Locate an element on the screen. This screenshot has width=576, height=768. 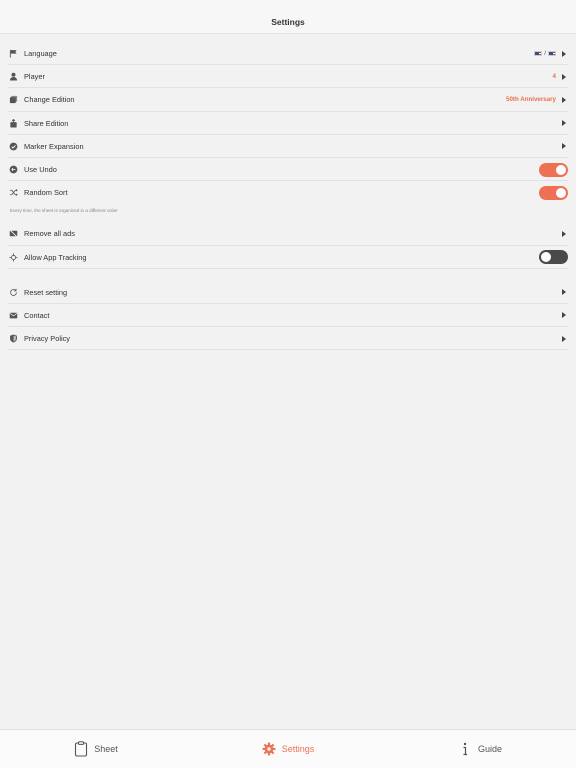
language-label: Language is located at coordinates (40, 54).